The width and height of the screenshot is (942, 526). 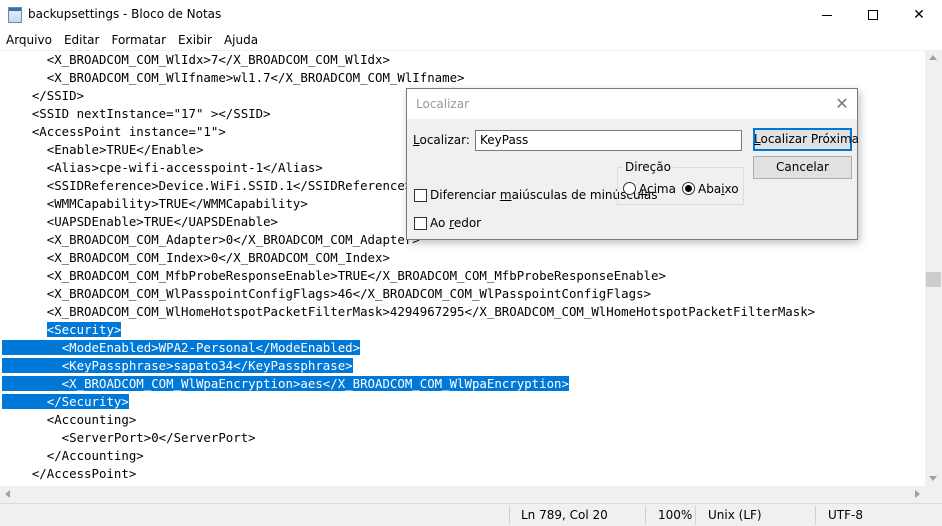 I want to click on code-line: <Accounting>, so click(x=69, y=419).